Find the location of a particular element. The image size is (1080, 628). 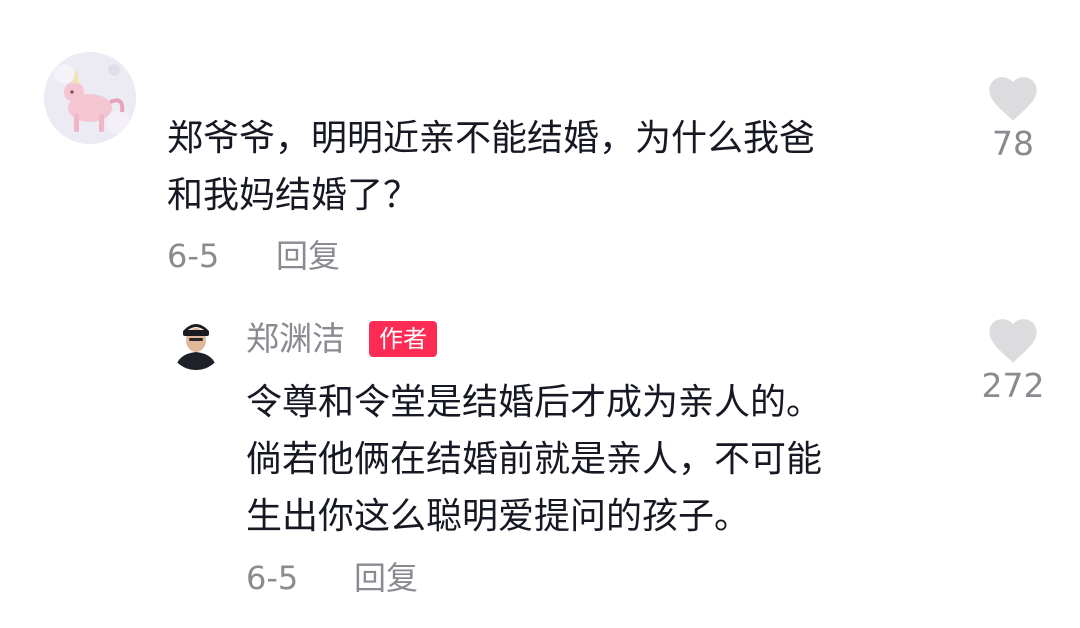

reply-date: 6-5 is located at coordinates (272, 578).